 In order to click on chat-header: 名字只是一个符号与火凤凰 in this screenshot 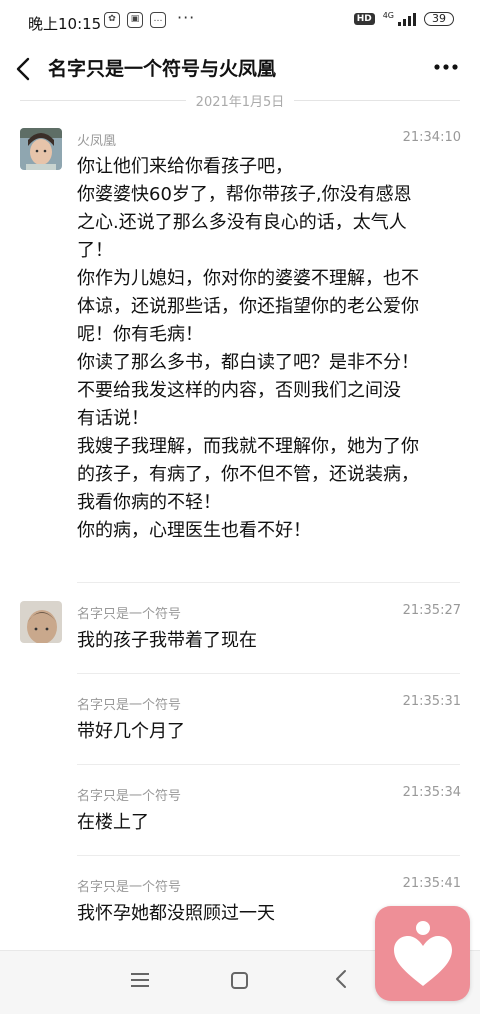, I will do `click(240, 67)`.